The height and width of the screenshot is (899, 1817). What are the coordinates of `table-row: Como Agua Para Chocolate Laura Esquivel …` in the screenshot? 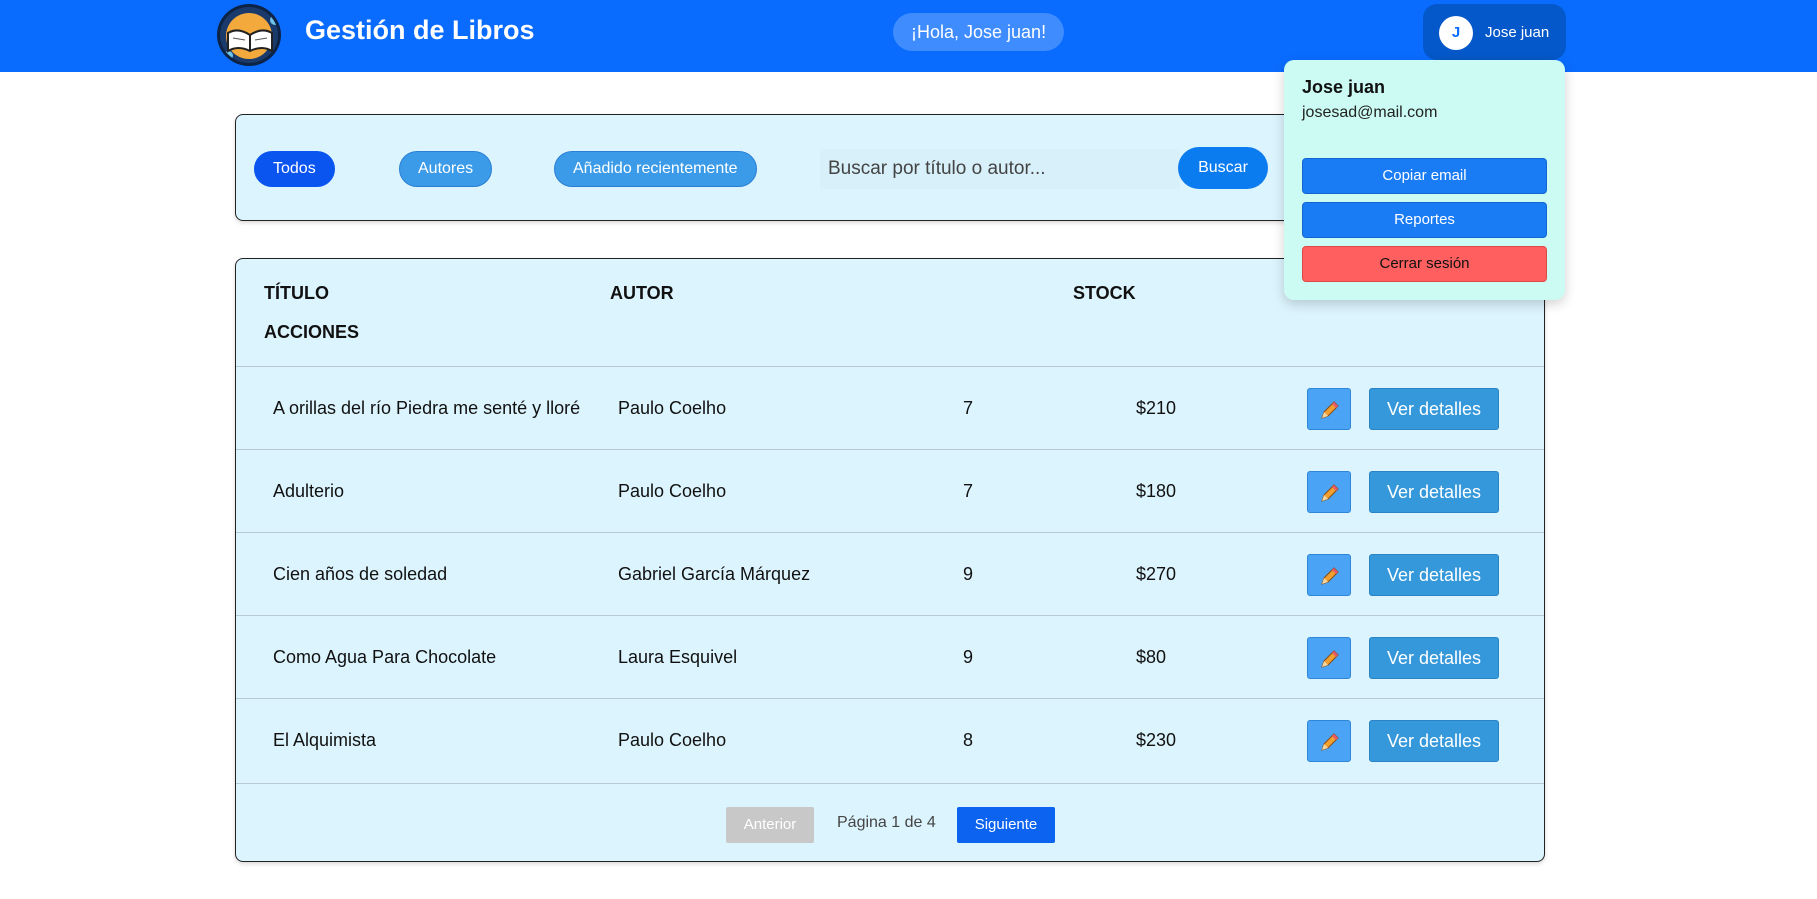 It's located at (890, 656).